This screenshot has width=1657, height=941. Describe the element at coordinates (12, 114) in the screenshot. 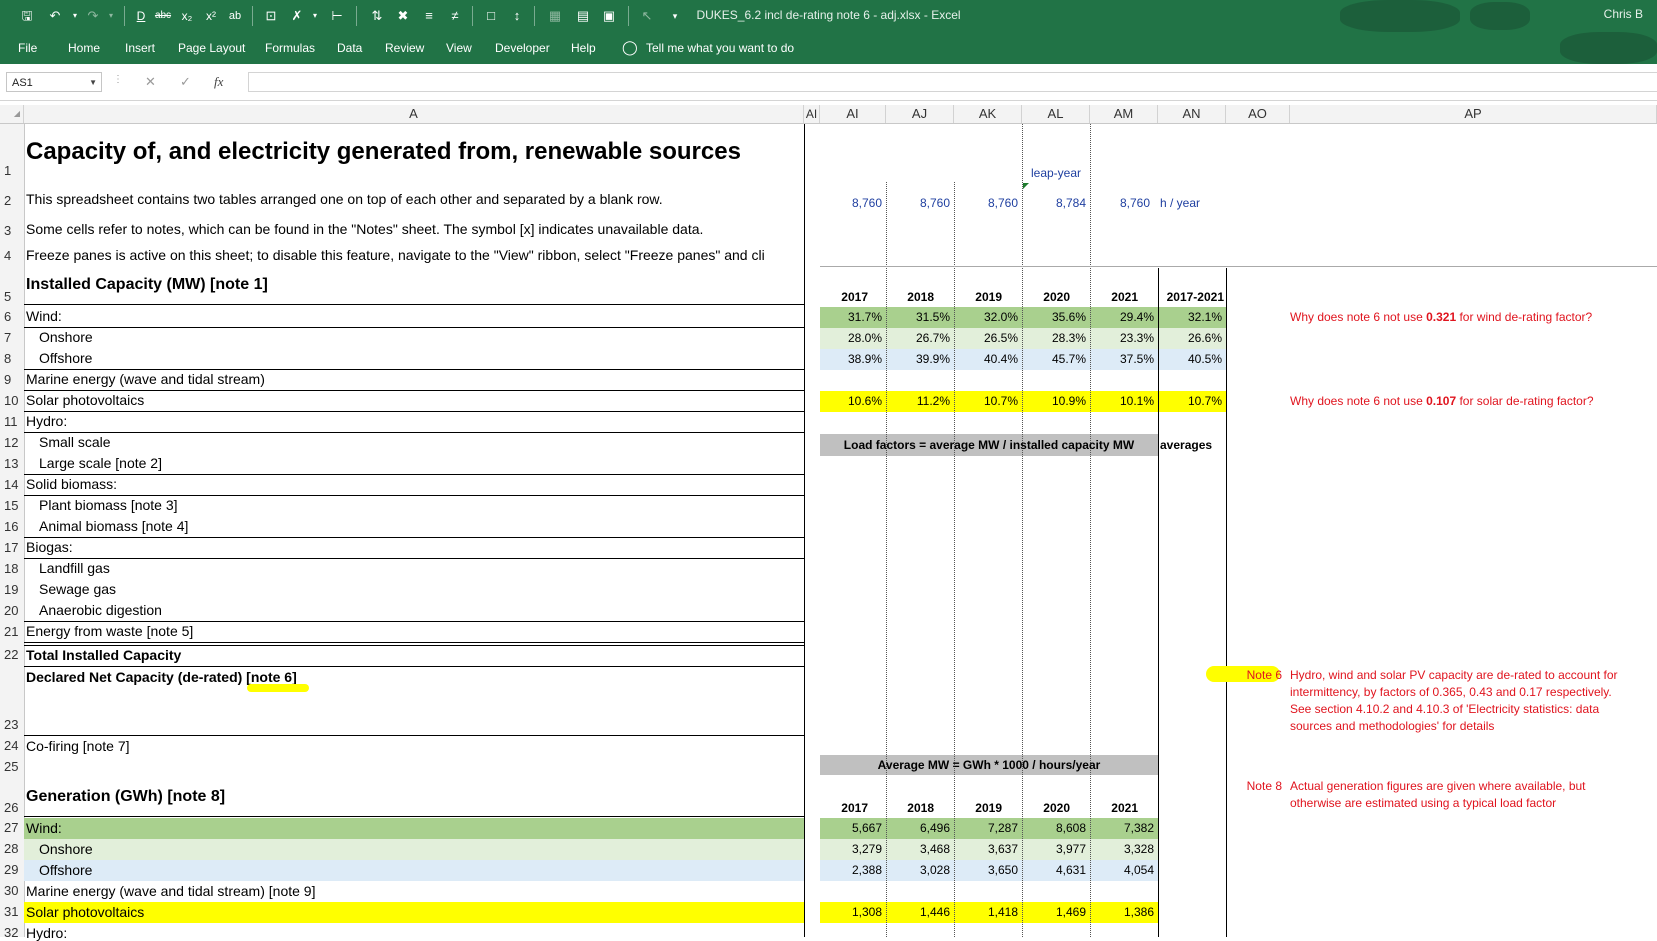

I see `select-all-corner: ◢` at that location.